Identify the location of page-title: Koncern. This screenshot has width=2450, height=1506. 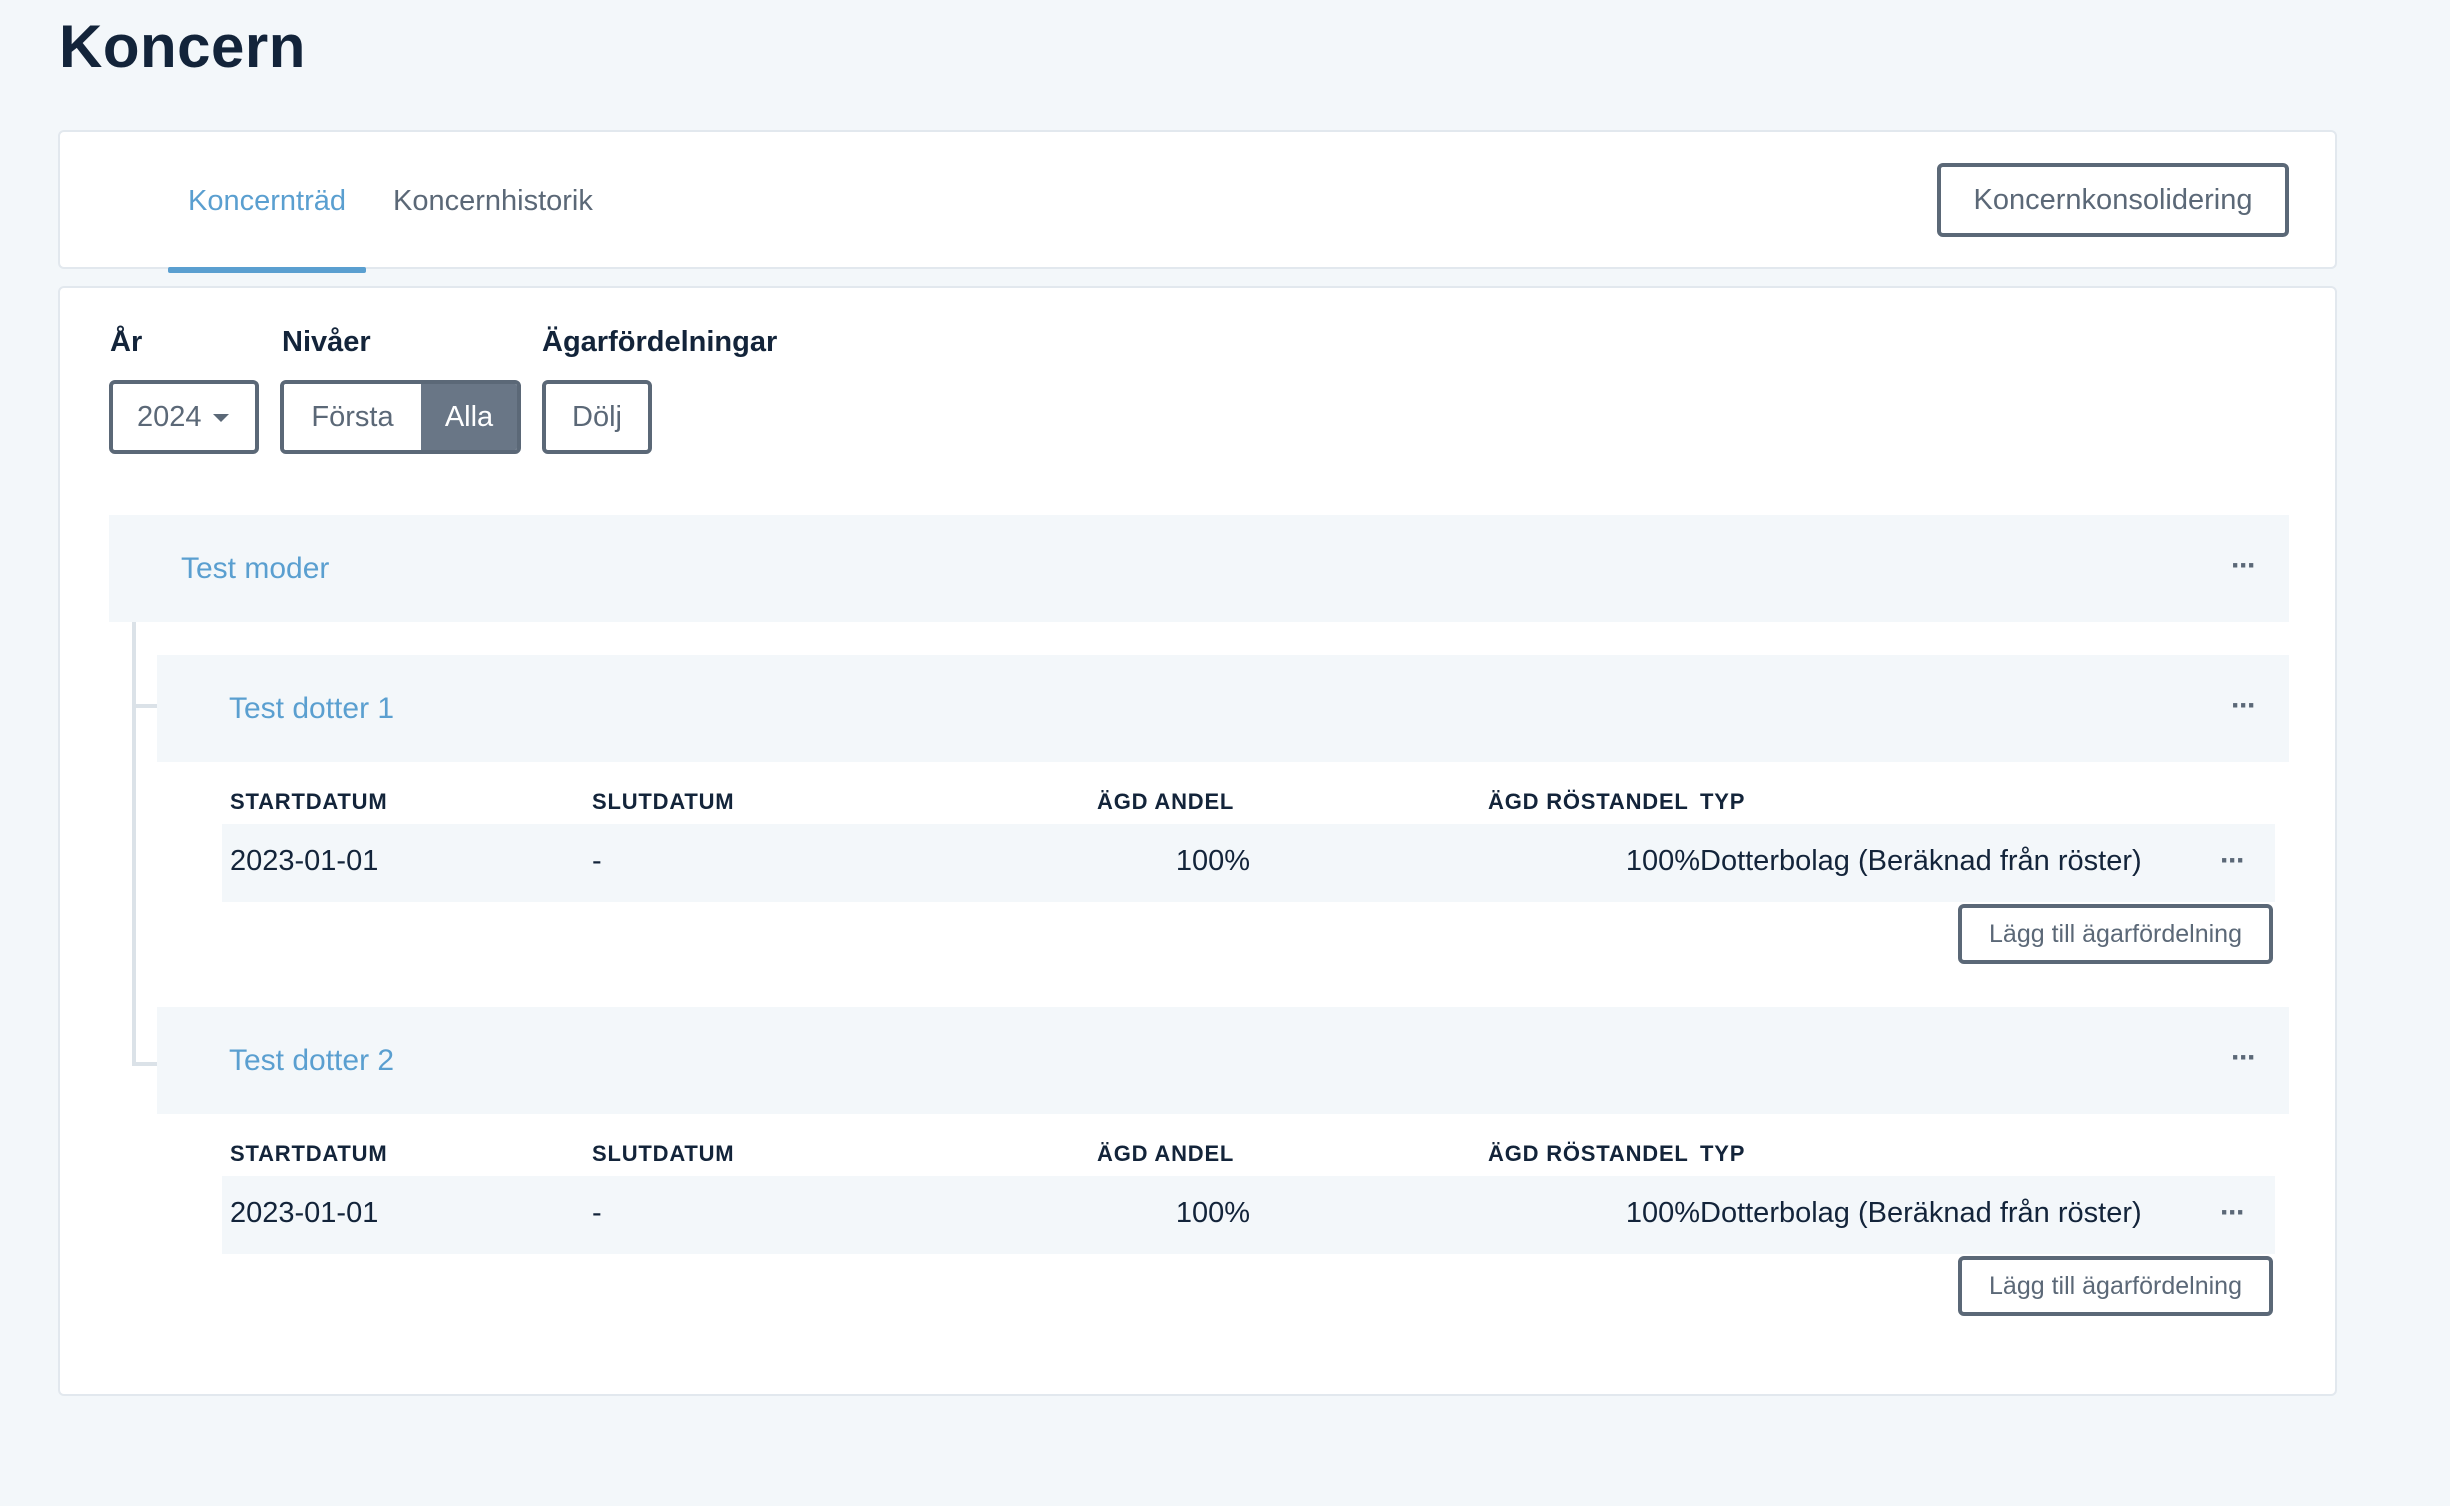
(182, 46).